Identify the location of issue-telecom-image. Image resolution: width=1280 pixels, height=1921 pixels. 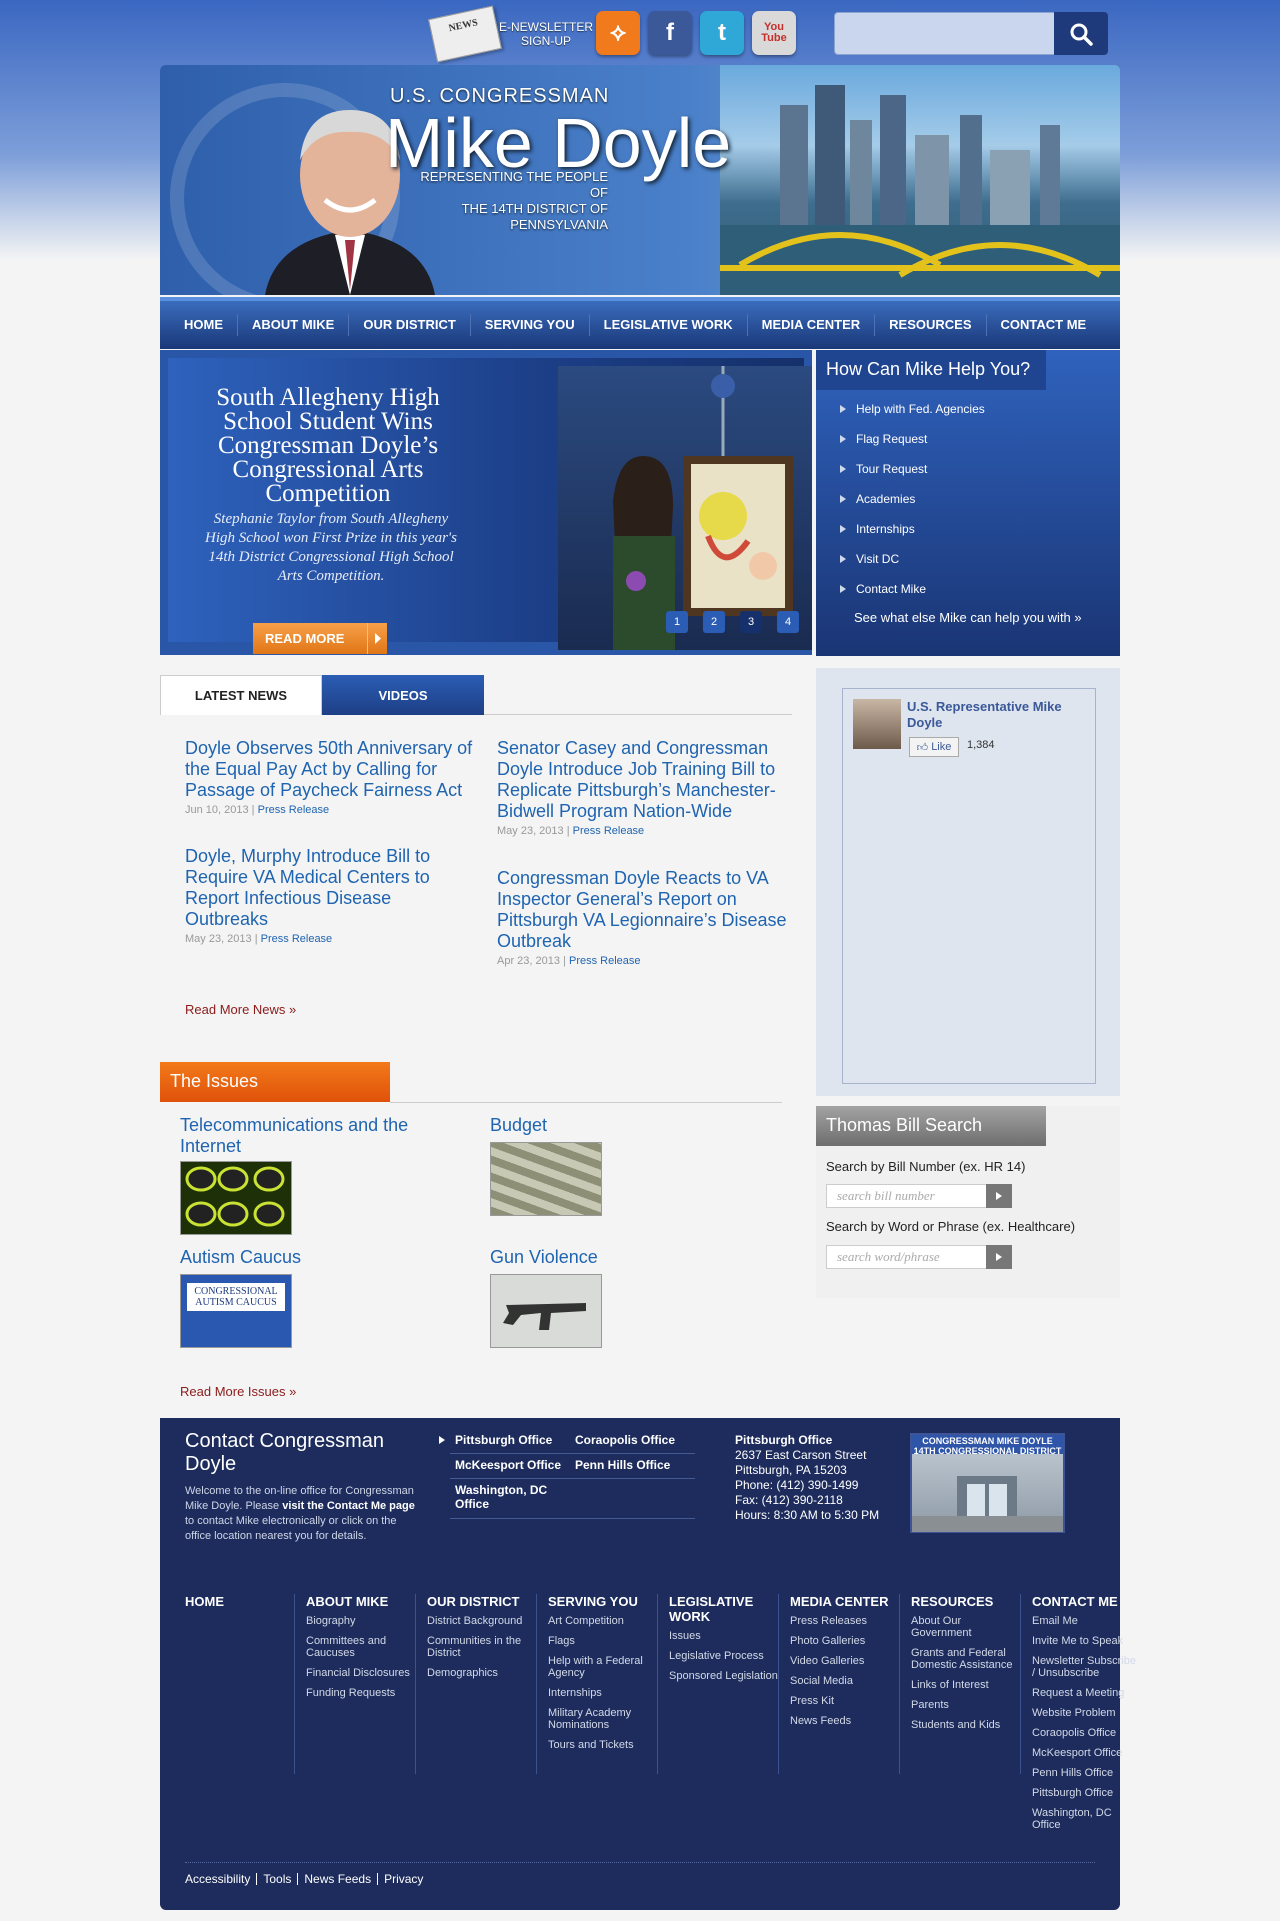
(236, 1198).